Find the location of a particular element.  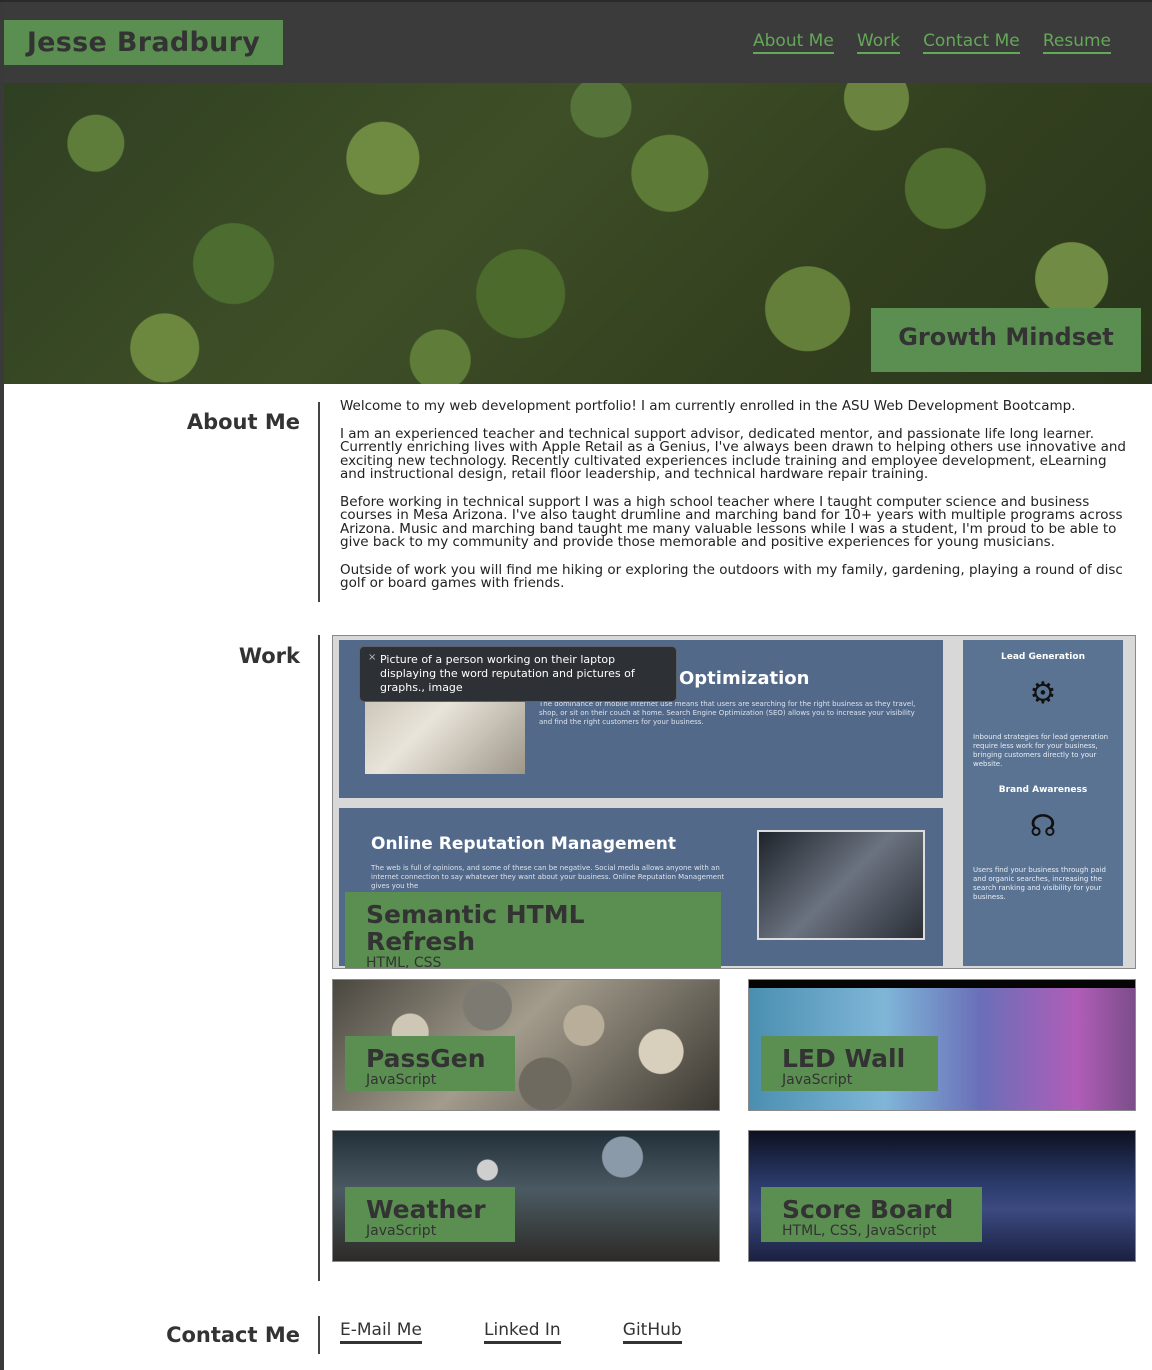

nav-link-work: Work is located at coordinates (878, 42).